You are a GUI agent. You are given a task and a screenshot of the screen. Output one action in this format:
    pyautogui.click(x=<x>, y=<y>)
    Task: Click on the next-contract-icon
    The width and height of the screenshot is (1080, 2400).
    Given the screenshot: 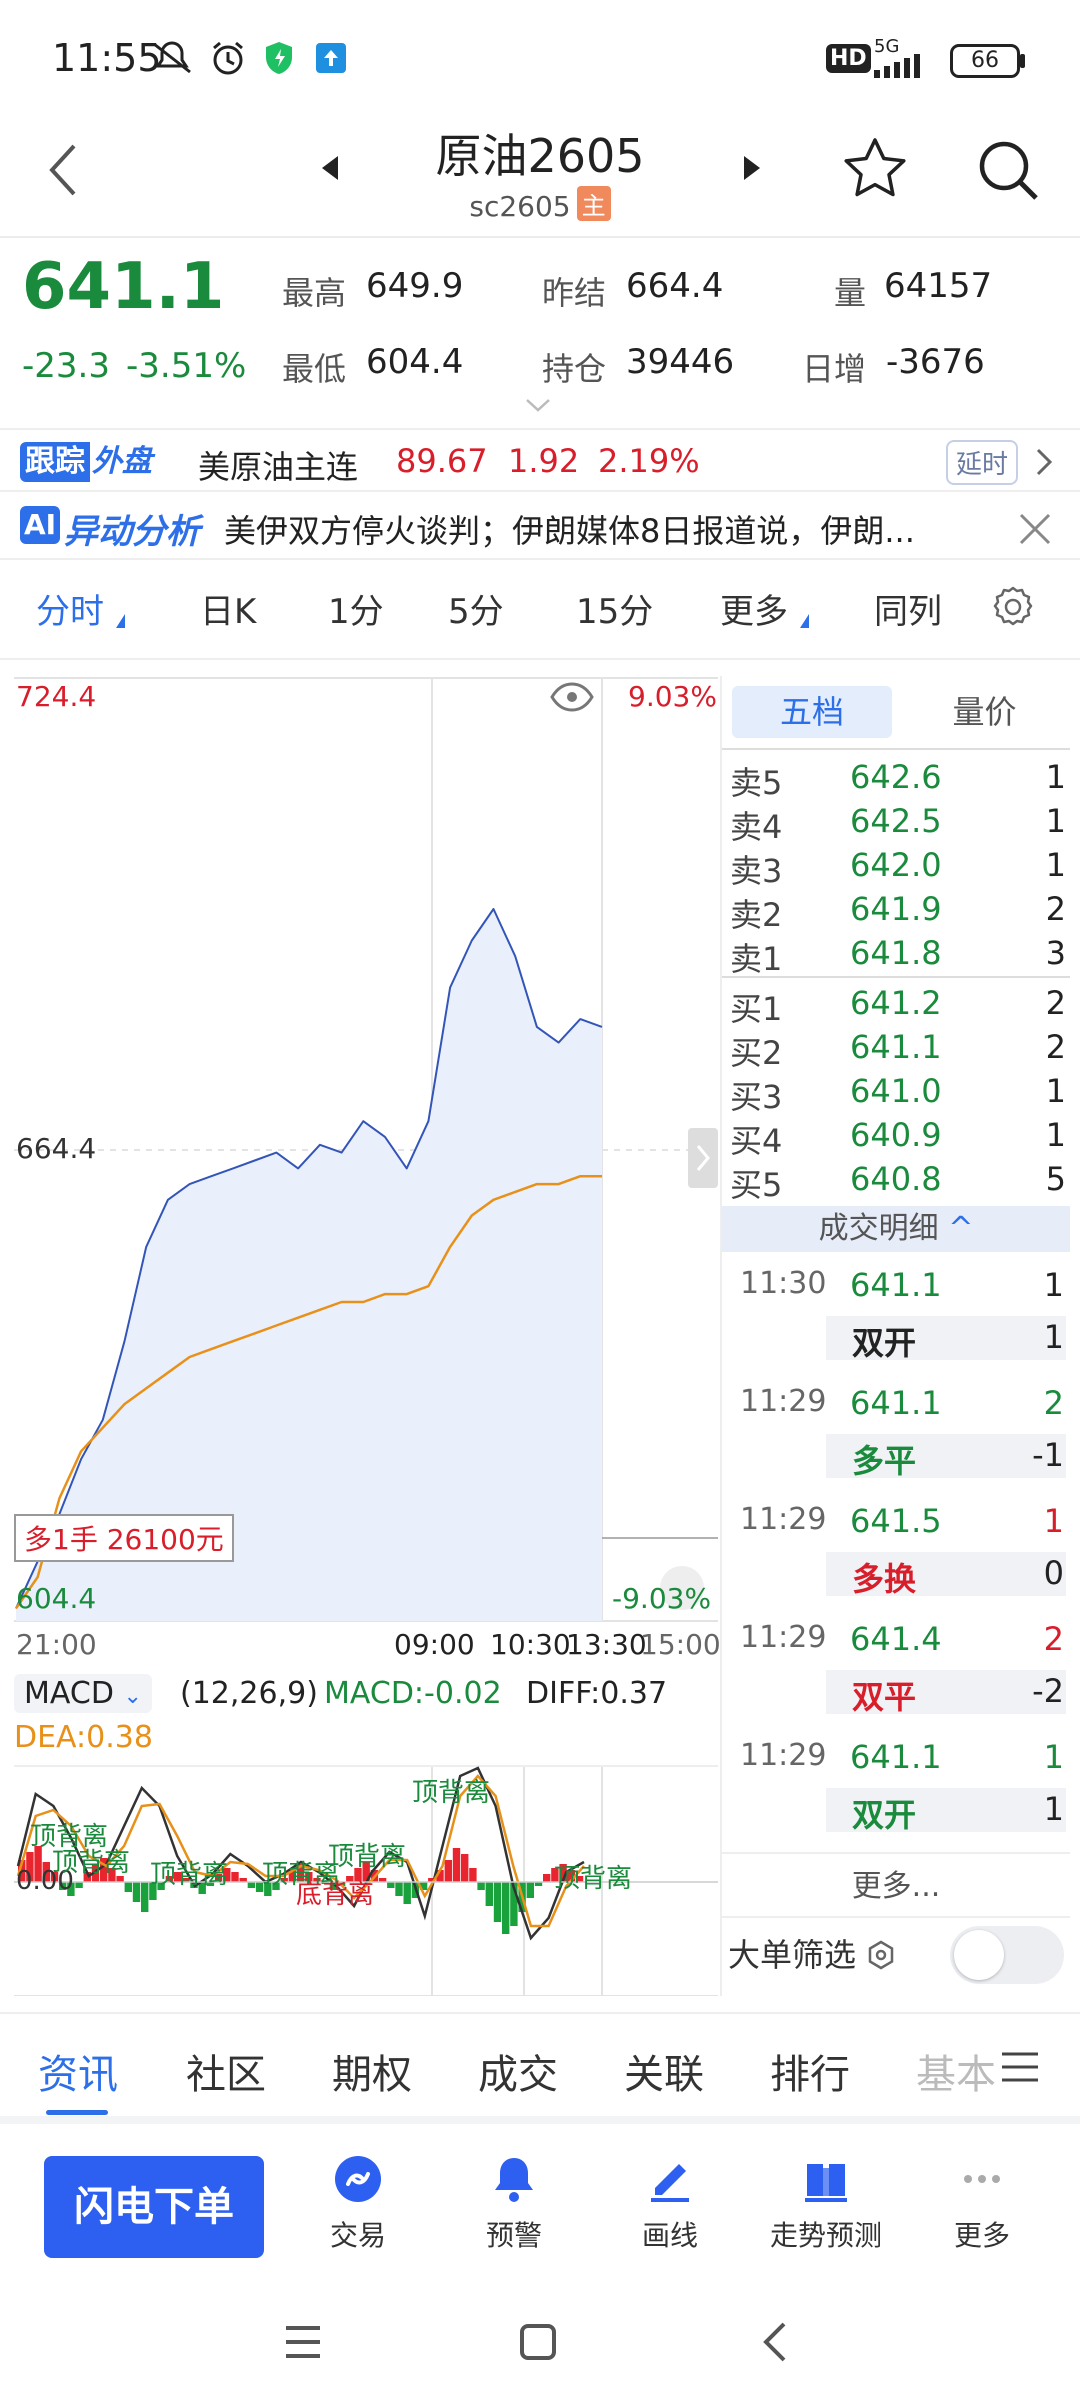 What is the action you would take?
    pyautogui.click(x=752, y=168)
    